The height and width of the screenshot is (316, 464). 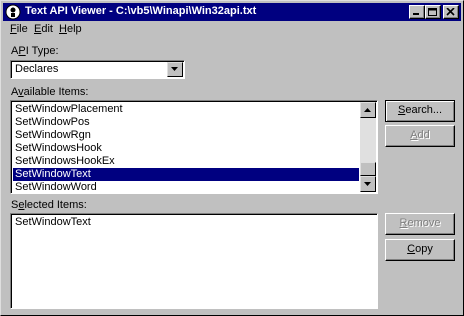 I want to click on selected-items-rows: SetWindowText, so click(x=194, y=222).